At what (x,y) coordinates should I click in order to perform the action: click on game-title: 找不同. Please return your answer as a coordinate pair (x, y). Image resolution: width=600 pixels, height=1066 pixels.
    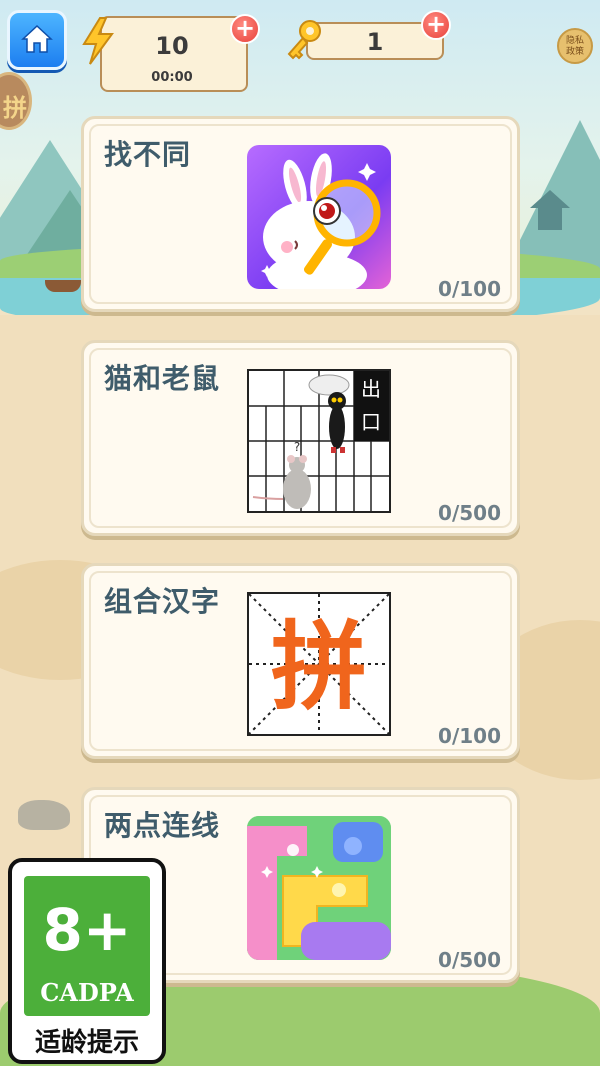
    Looking at the image, I should click on (148, 154).